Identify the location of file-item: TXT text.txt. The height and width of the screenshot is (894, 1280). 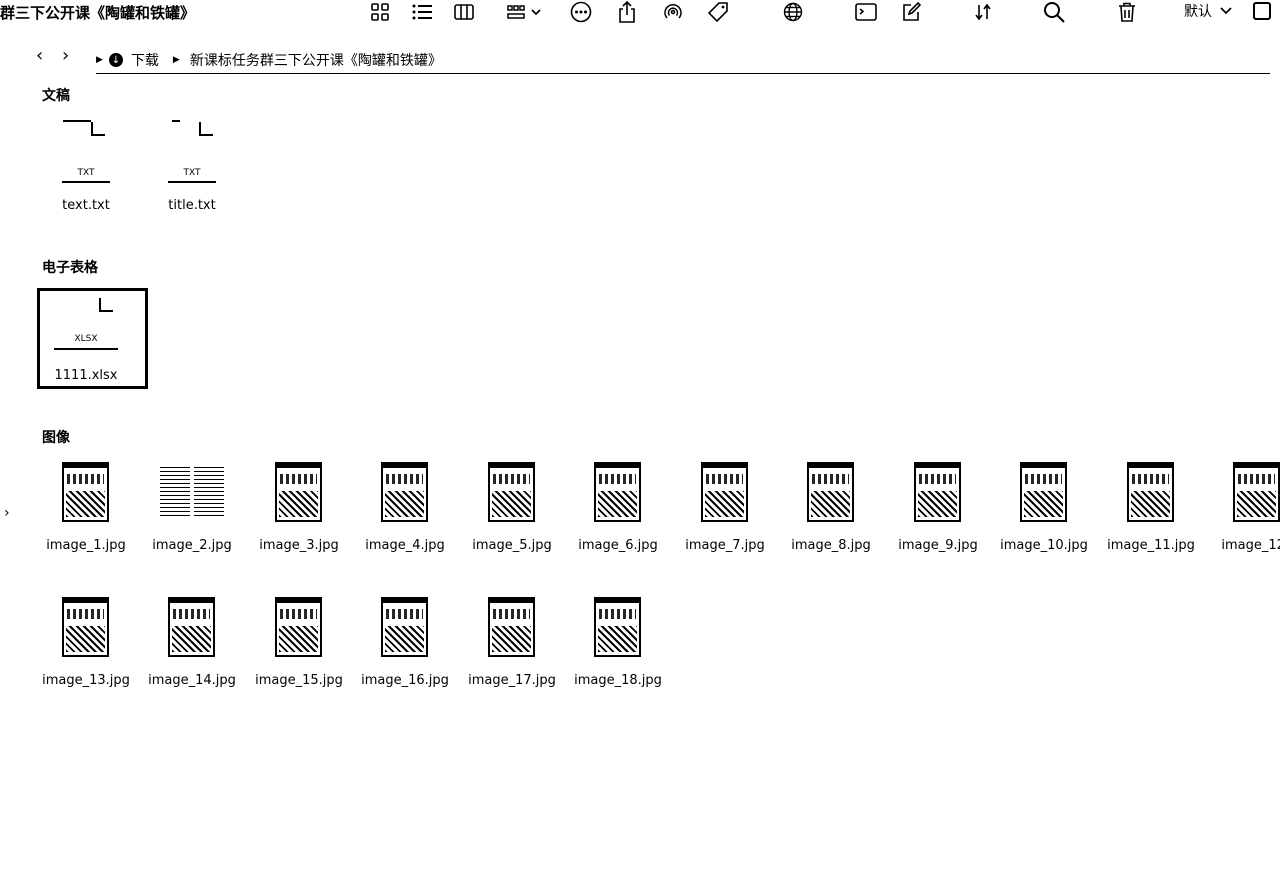
(86, 165).